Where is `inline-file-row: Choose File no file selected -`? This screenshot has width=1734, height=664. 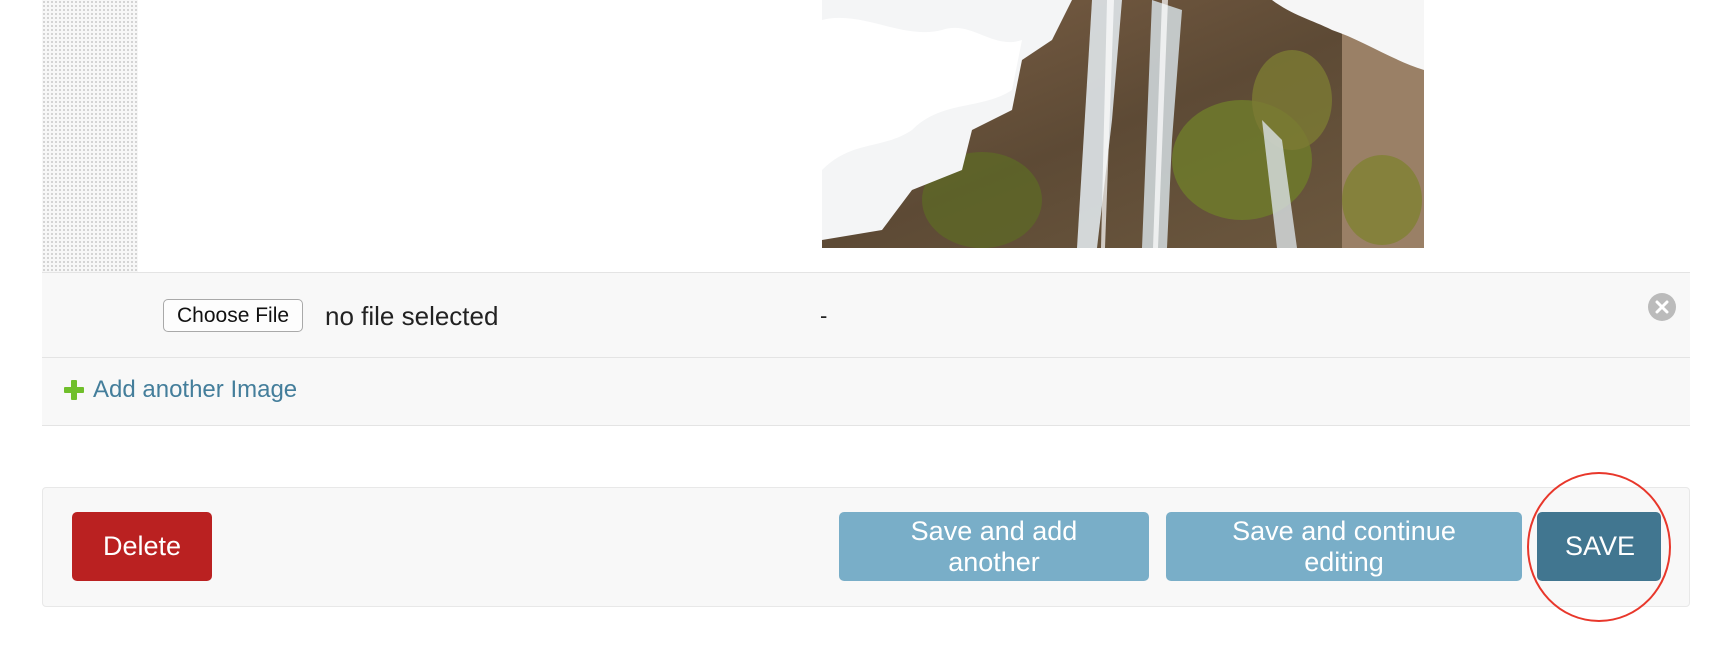
inline-file-row: Choose File no file selected - is located at coordinates (866, 315).